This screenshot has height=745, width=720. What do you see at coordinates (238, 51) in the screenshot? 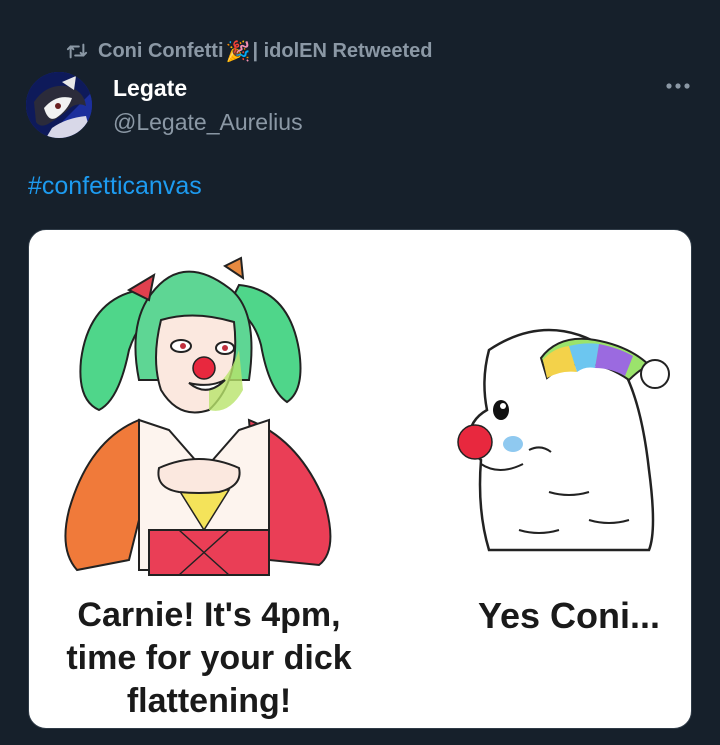
I see `party-popper-icon: 🎉` at bounding box center [238, 51].